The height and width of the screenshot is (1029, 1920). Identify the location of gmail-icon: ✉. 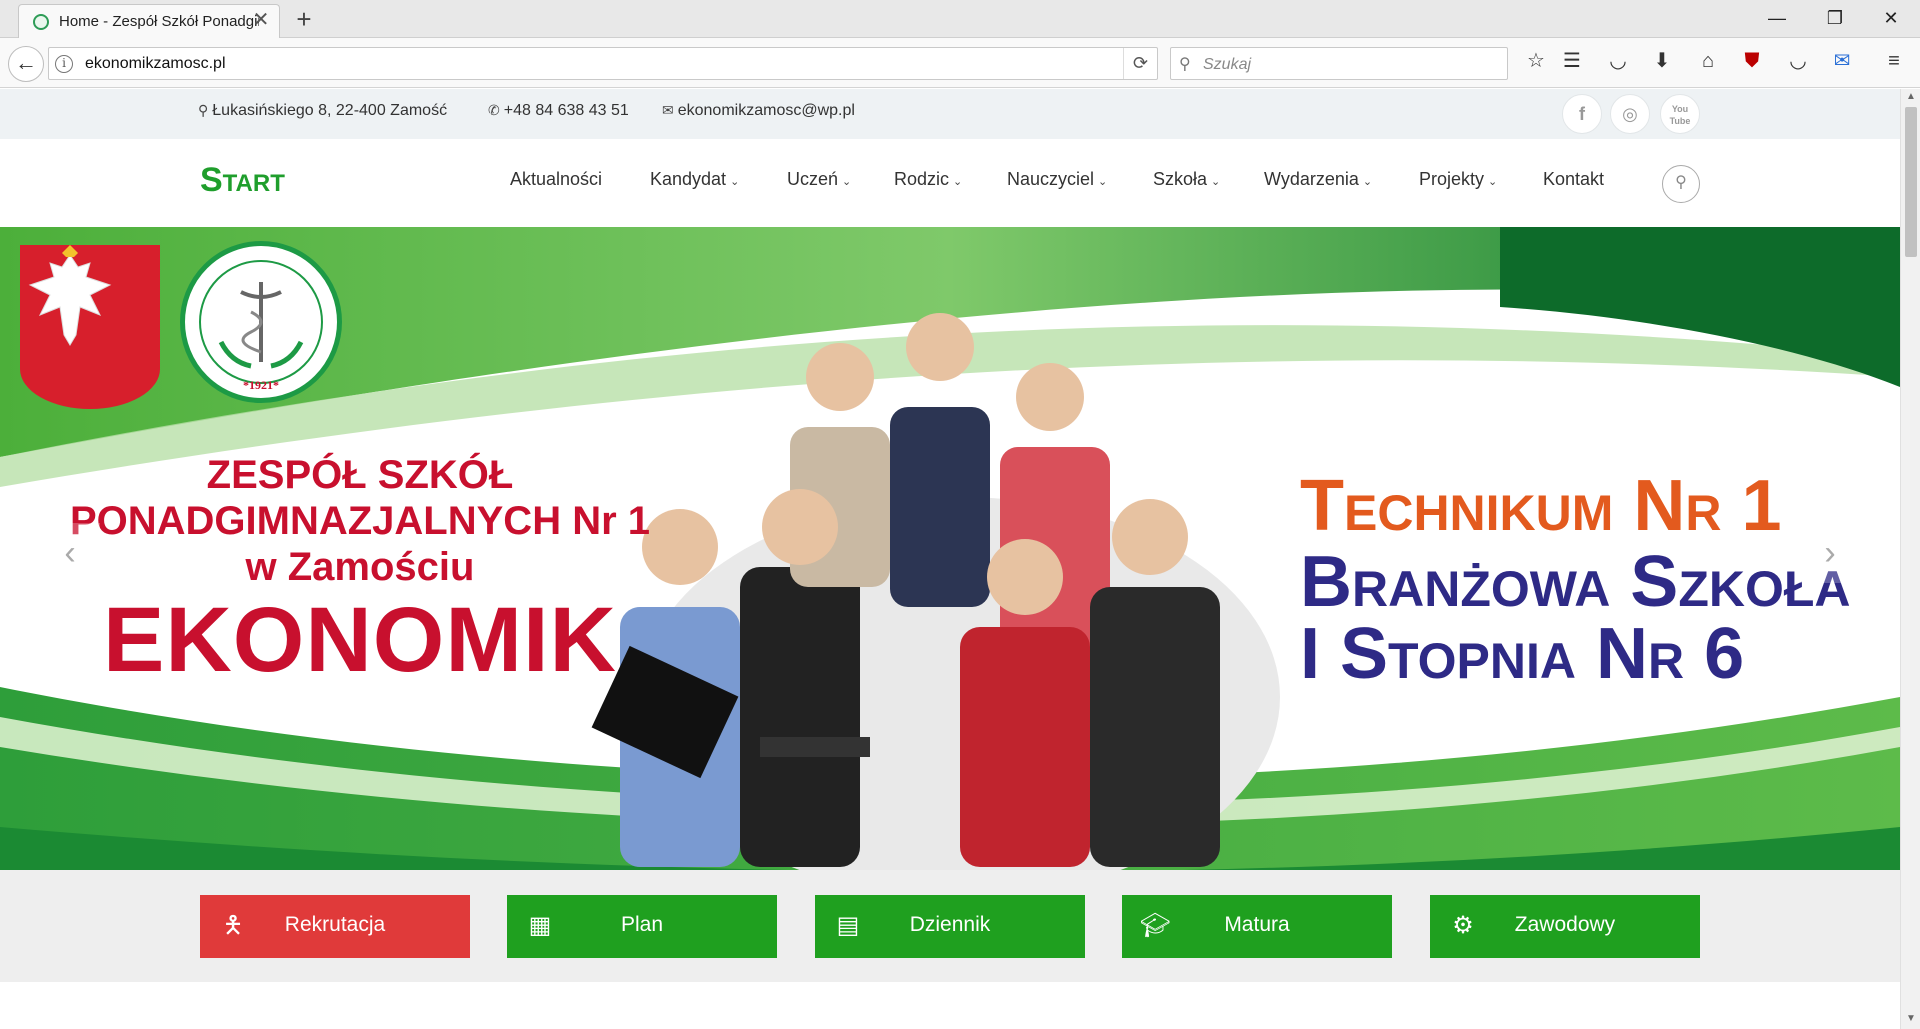
(1842, 61).